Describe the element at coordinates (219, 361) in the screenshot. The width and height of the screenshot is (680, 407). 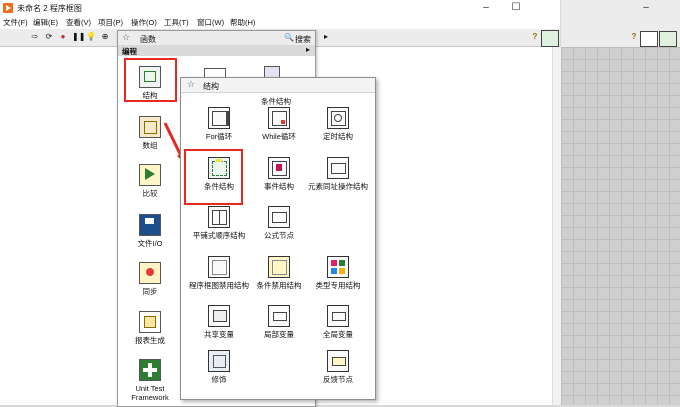
I see `decorations-icon` at that location.